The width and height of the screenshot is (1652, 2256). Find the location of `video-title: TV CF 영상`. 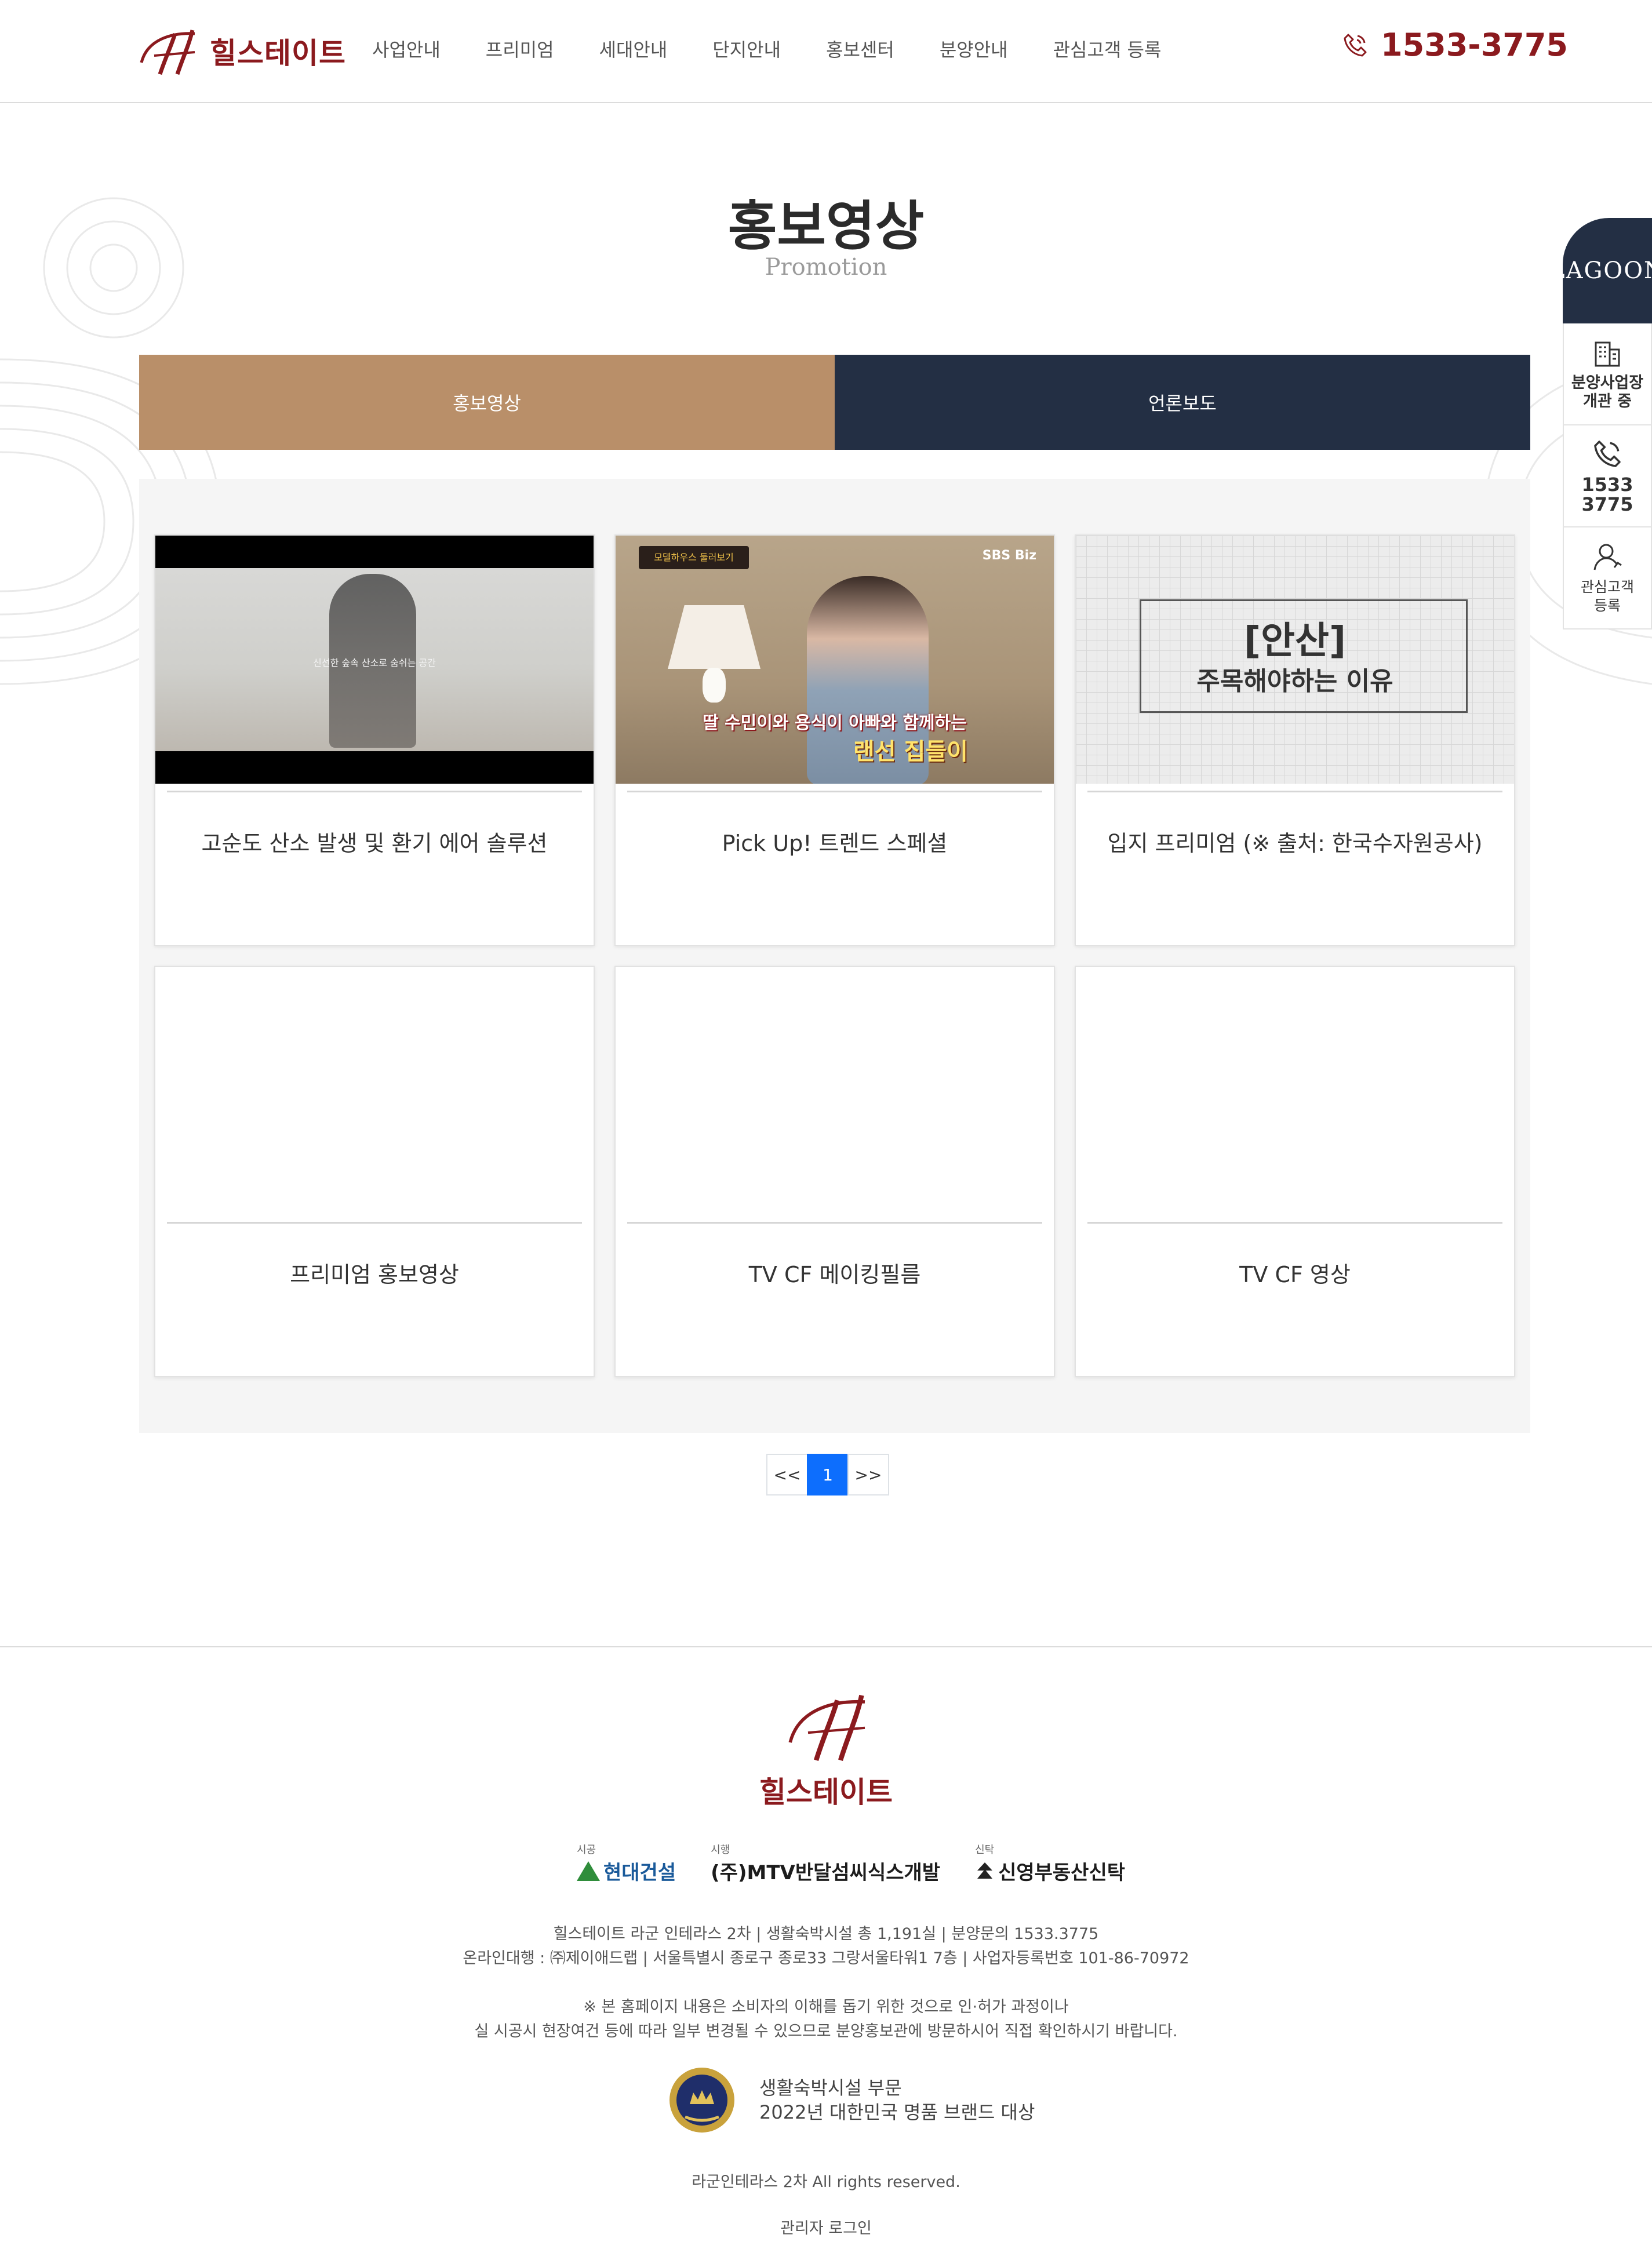

video-title: TV CF 영상 is located at coordinates (1295, 1274).